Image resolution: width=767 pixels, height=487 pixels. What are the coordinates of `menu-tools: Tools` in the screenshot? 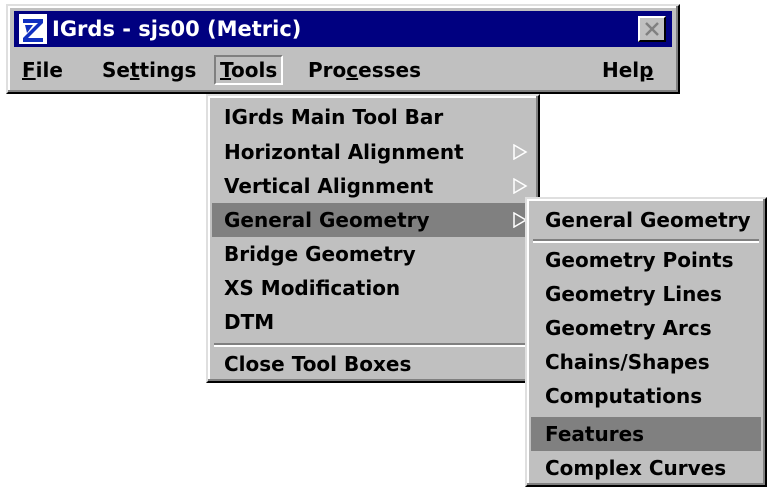 It's located at (249, 70).